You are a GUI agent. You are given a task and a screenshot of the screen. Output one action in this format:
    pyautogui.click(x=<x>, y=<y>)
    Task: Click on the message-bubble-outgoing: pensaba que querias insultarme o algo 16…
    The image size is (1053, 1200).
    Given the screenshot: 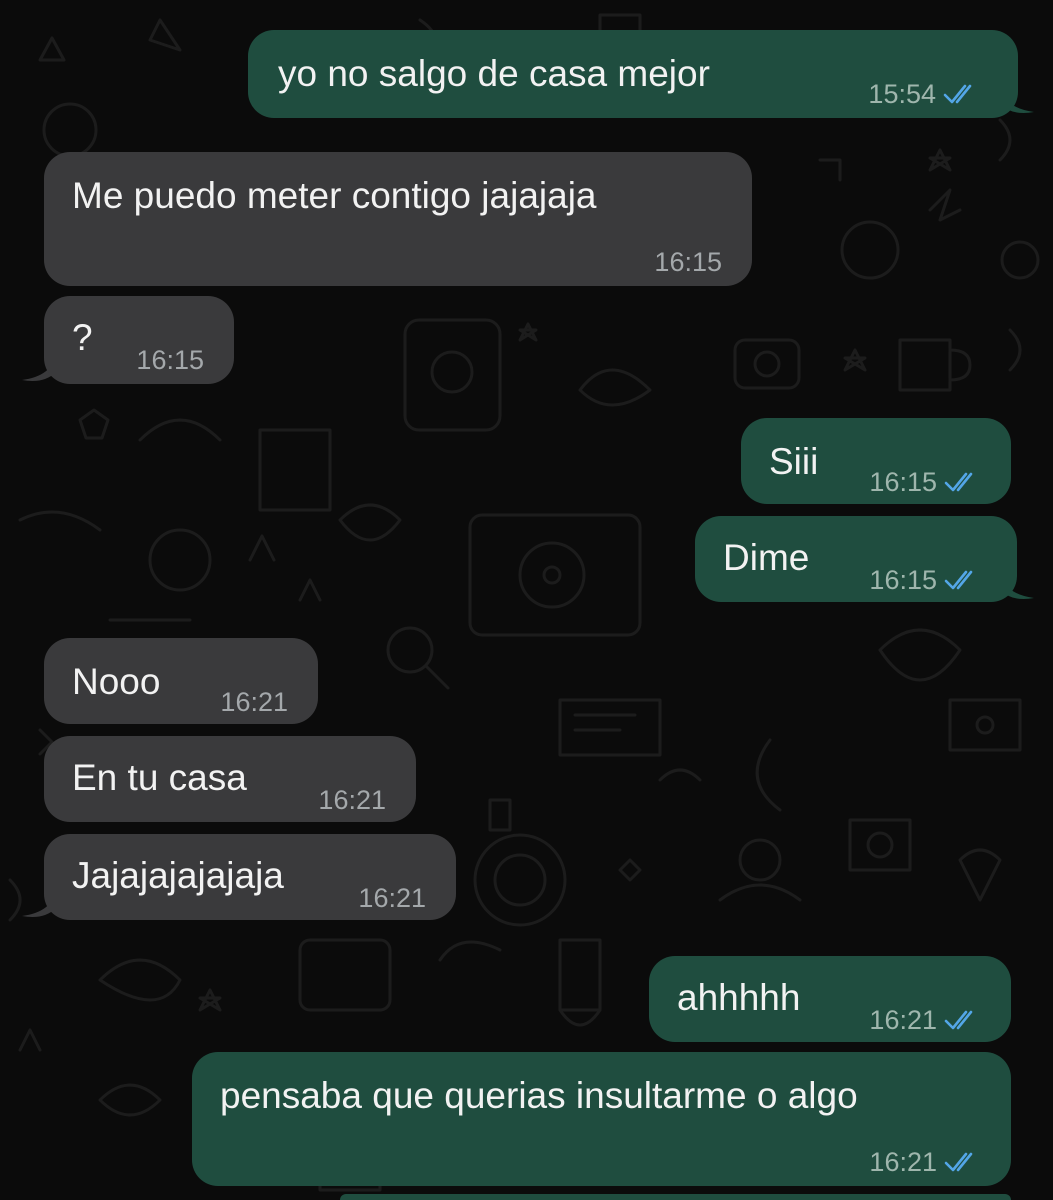 What is the action you would take?
    pyautogui.click(x=601, y=1119)
    